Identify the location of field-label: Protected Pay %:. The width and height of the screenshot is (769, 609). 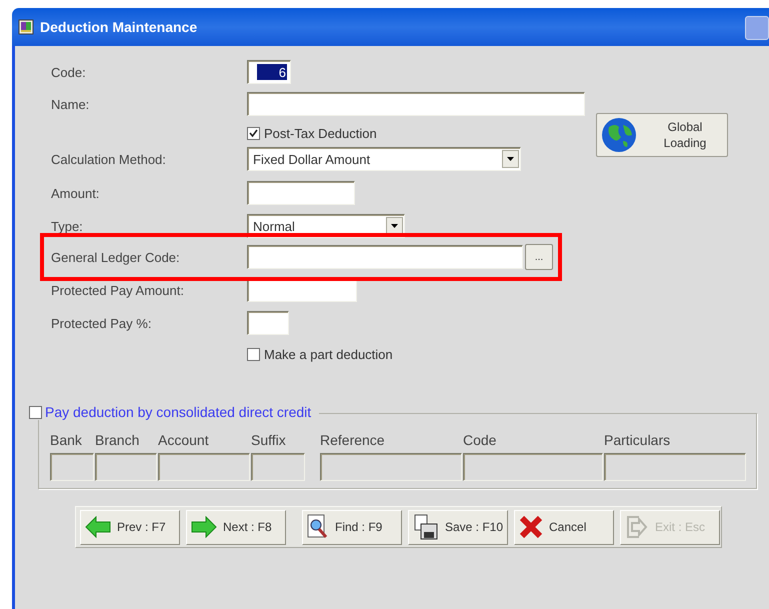
(101, 323).